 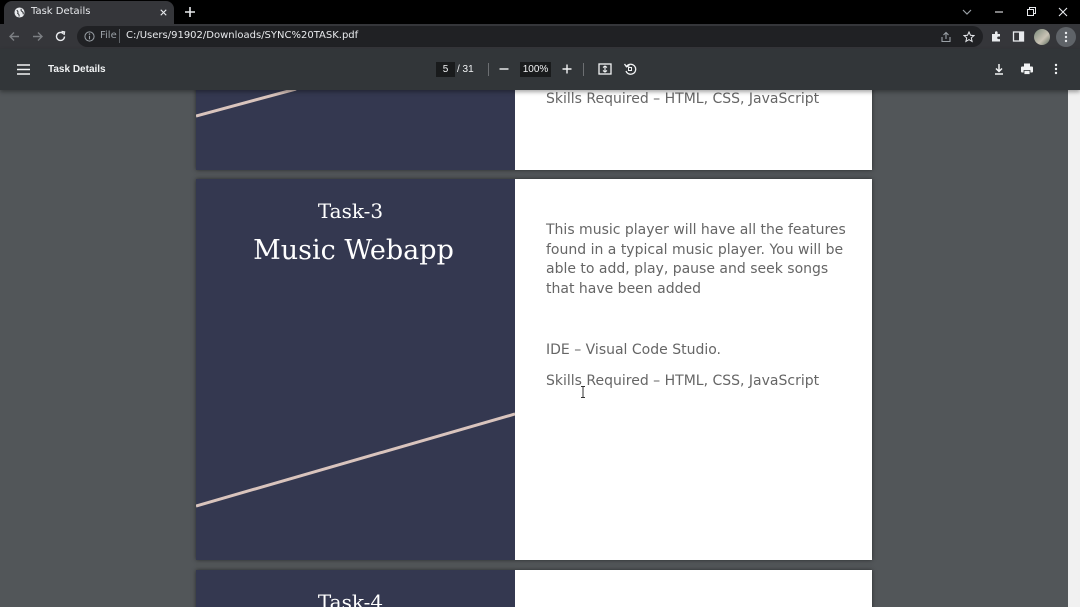 What do you see at coordinates (630, 69) in the screenshot?
I see `rotate-icon` at bounding box center [630, 69].